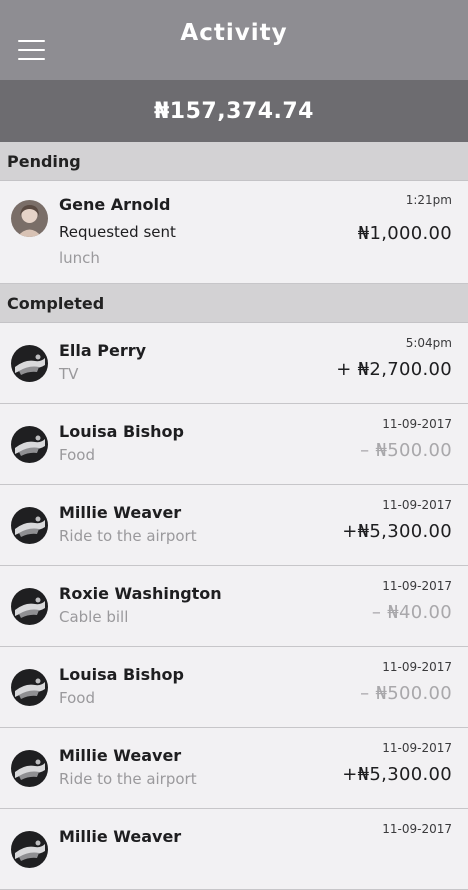 This screenshot has width=468, height=890. Describe the element at coordinates (103, 350) in the screenshot. I see `contact-name: Ella Perry` at that location.